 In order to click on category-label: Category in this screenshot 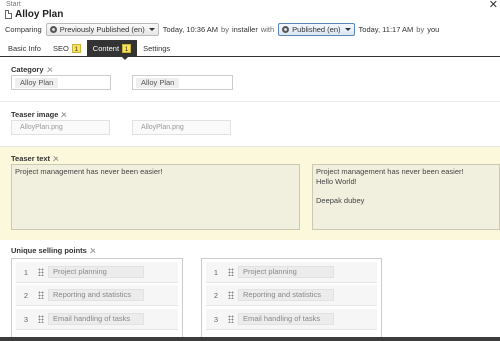, I will do `click(32, 69)`.